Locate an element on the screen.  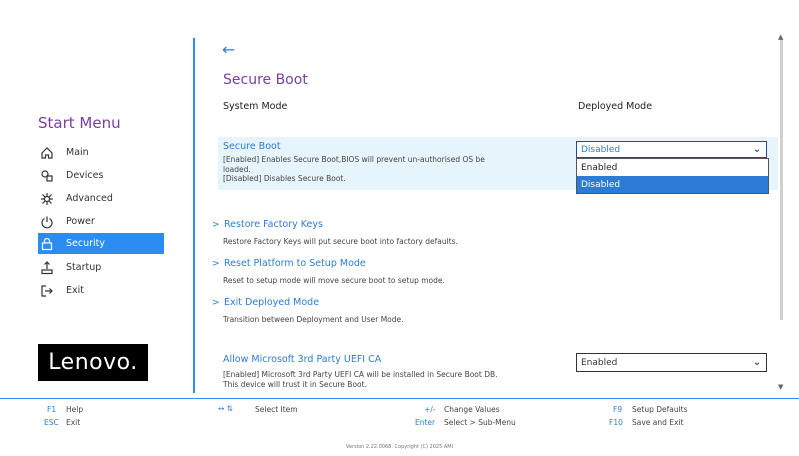
footer-divider is located at coordinates (399, 398).